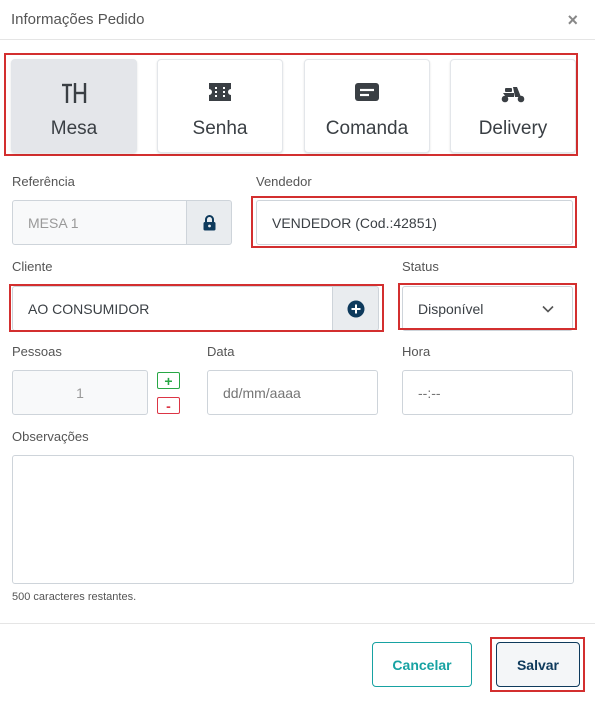 Image resolution: width=595 pixels, height=704 pixels. Describe the element at coordinates (37, 351) in the screenshot. I see `pessoas-label: Pessoas` at that location.